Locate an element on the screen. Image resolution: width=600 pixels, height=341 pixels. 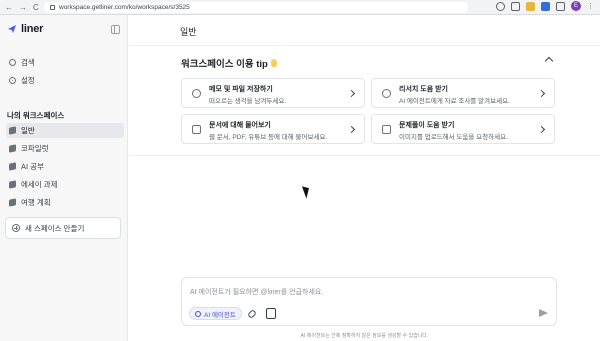
send-icon is located at coordinates (543, 313).